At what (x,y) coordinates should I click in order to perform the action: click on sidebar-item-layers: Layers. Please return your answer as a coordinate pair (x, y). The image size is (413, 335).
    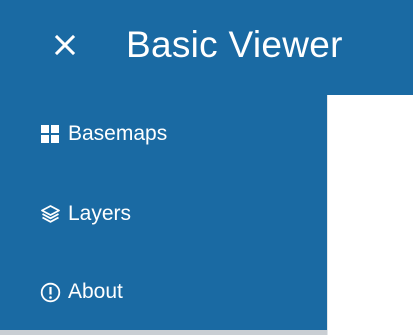
    Looking at the image, I should click on (85, 214).